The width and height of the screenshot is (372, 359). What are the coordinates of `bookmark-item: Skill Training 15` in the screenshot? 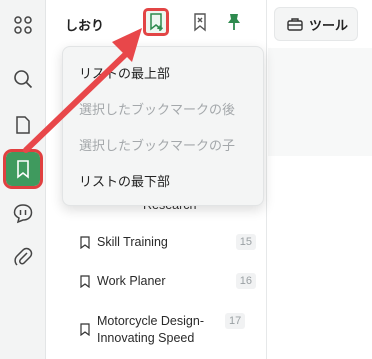 It's located at (168, 245).